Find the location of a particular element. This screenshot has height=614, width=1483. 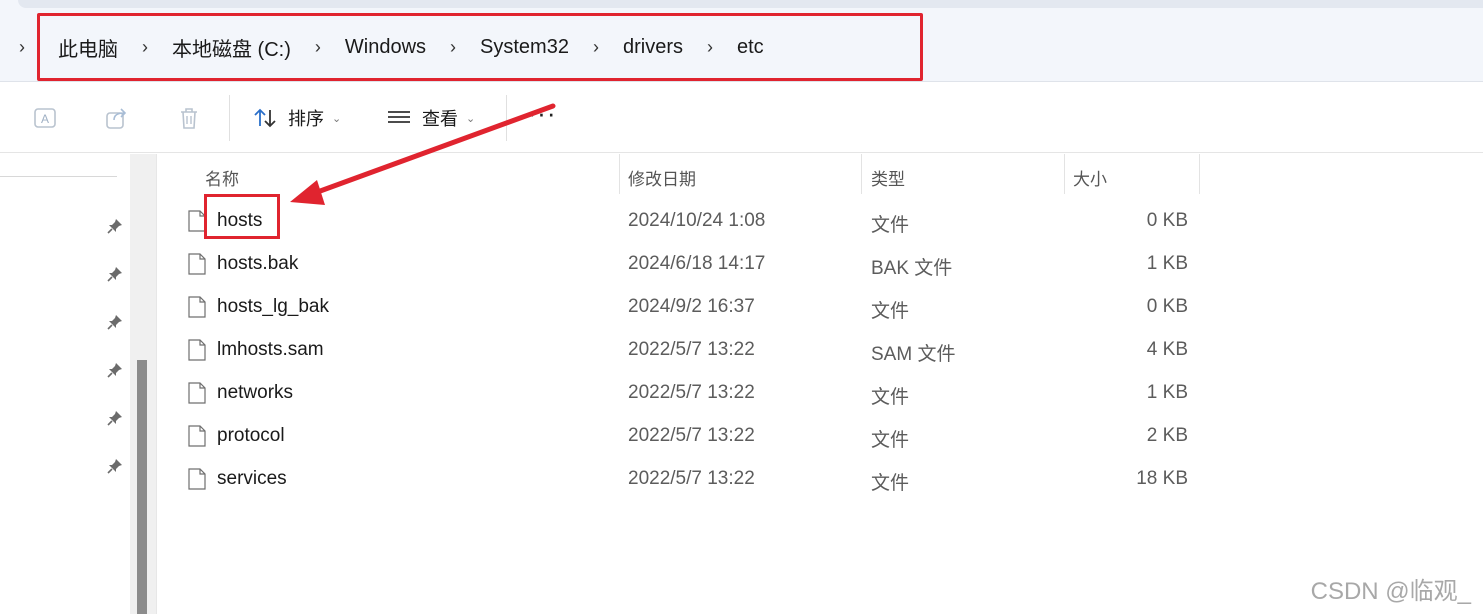

file-type: SAM 文件 is located at coordinates (913, 354).